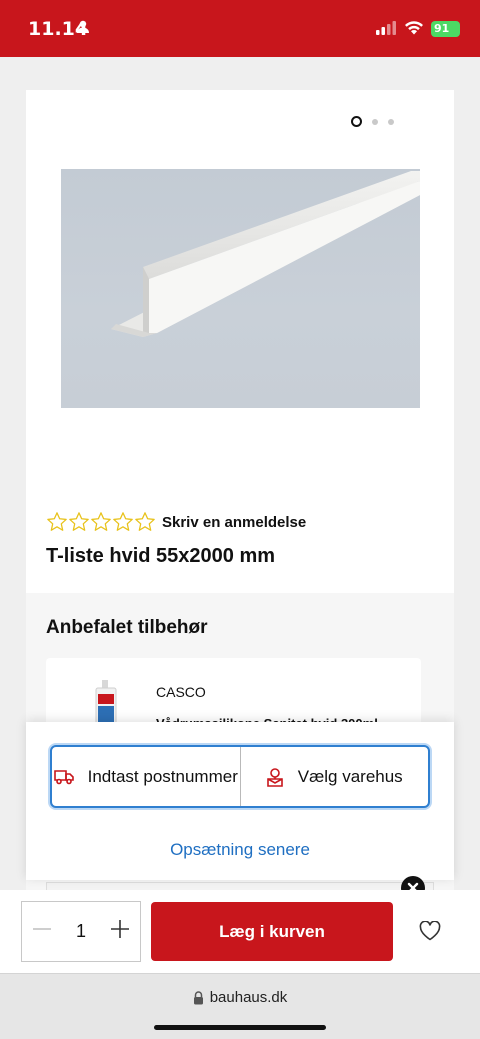 The width and height of the screenshot is (480, 1039). I want to click on status-bar: 11.14 91, so click(240, 28).